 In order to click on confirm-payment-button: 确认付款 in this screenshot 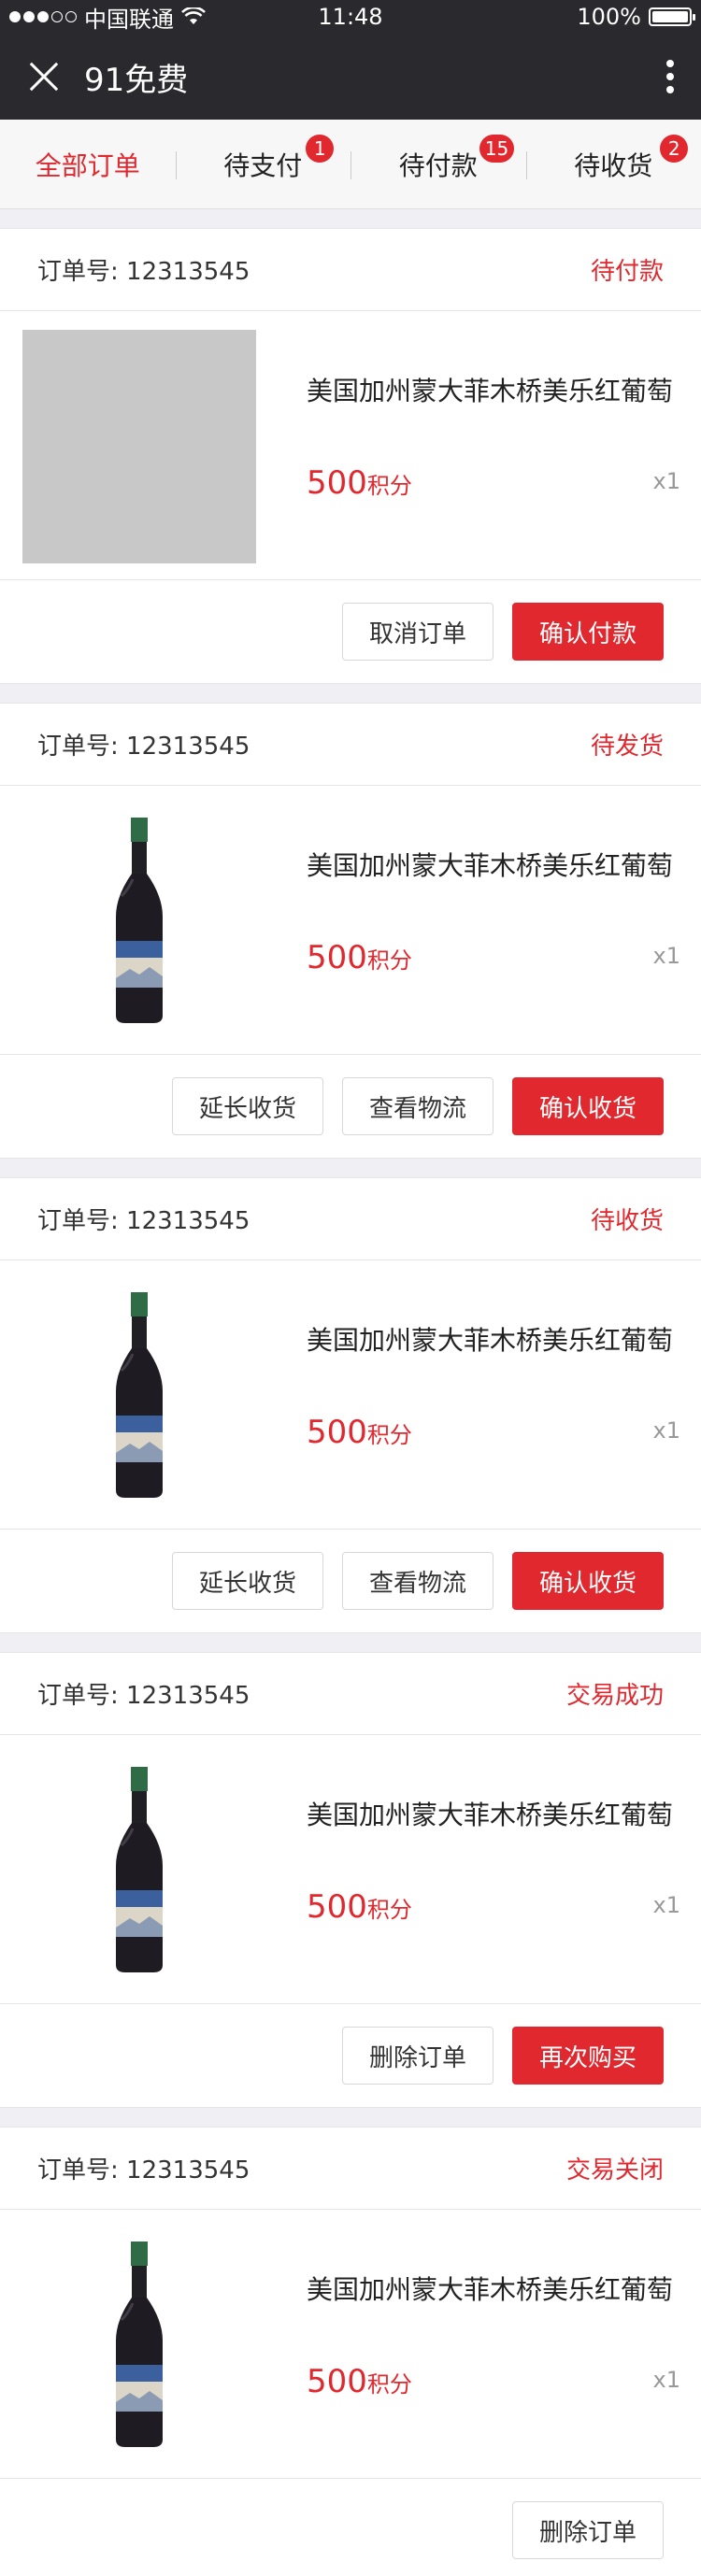, I will do `click(587, 632)`.